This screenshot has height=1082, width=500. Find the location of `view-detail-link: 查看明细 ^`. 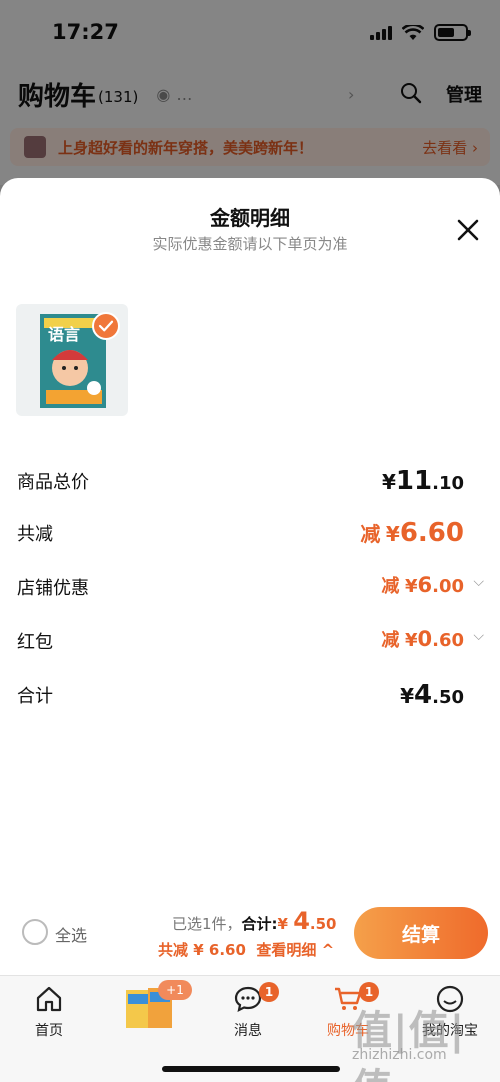

view-detail-link: 查看明细 ^ is located at coordinates (295, 950).